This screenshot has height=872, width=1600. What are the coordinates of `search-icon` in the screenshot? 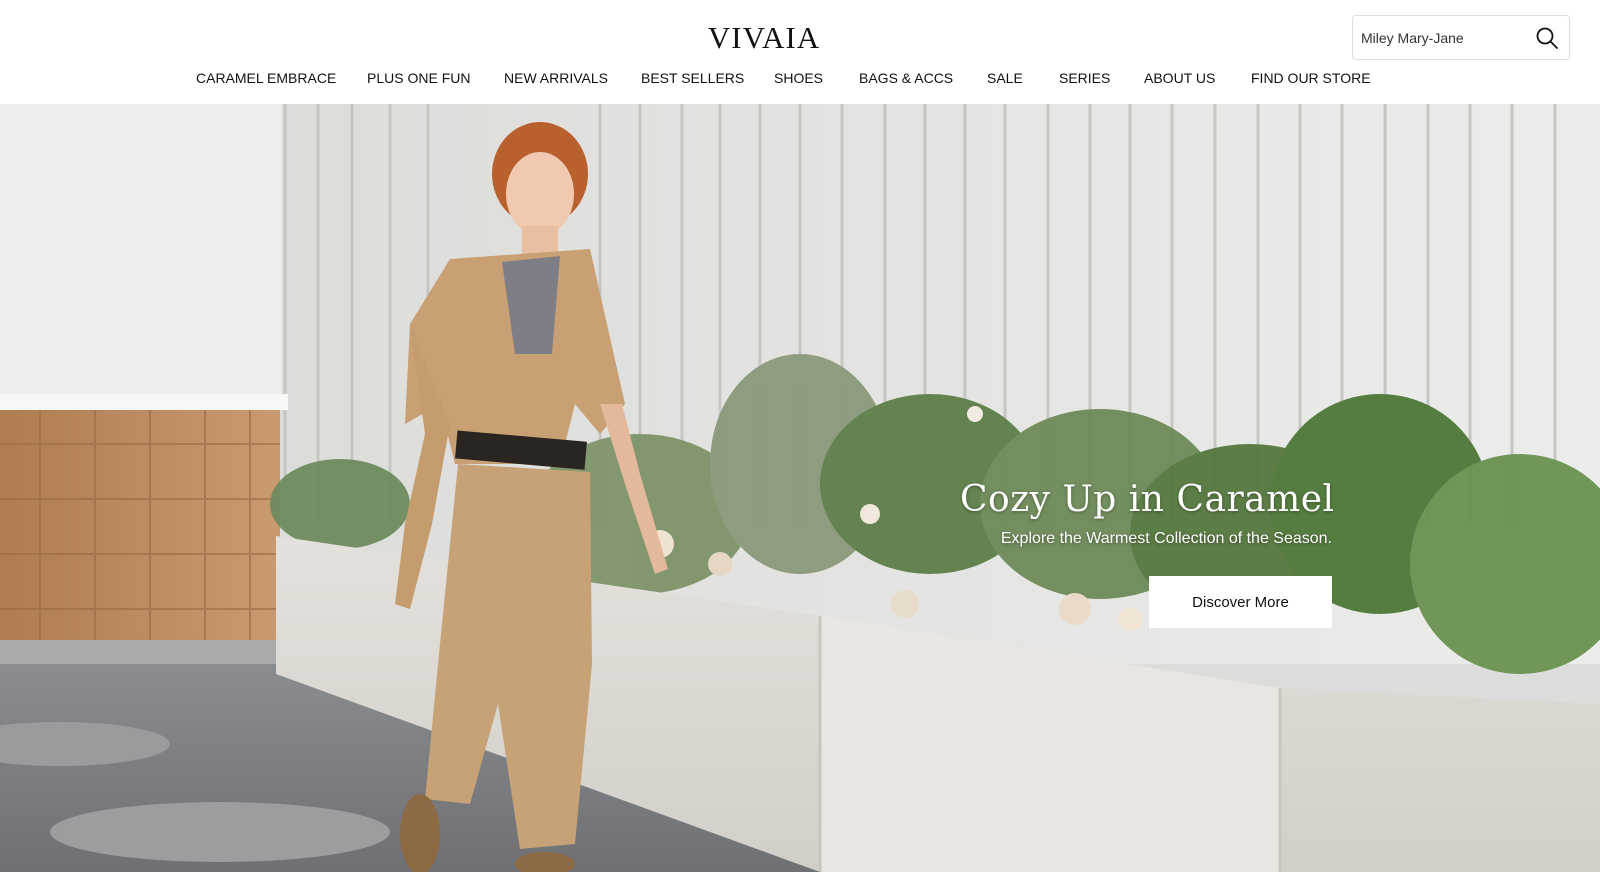 It's located at (1547, 38).